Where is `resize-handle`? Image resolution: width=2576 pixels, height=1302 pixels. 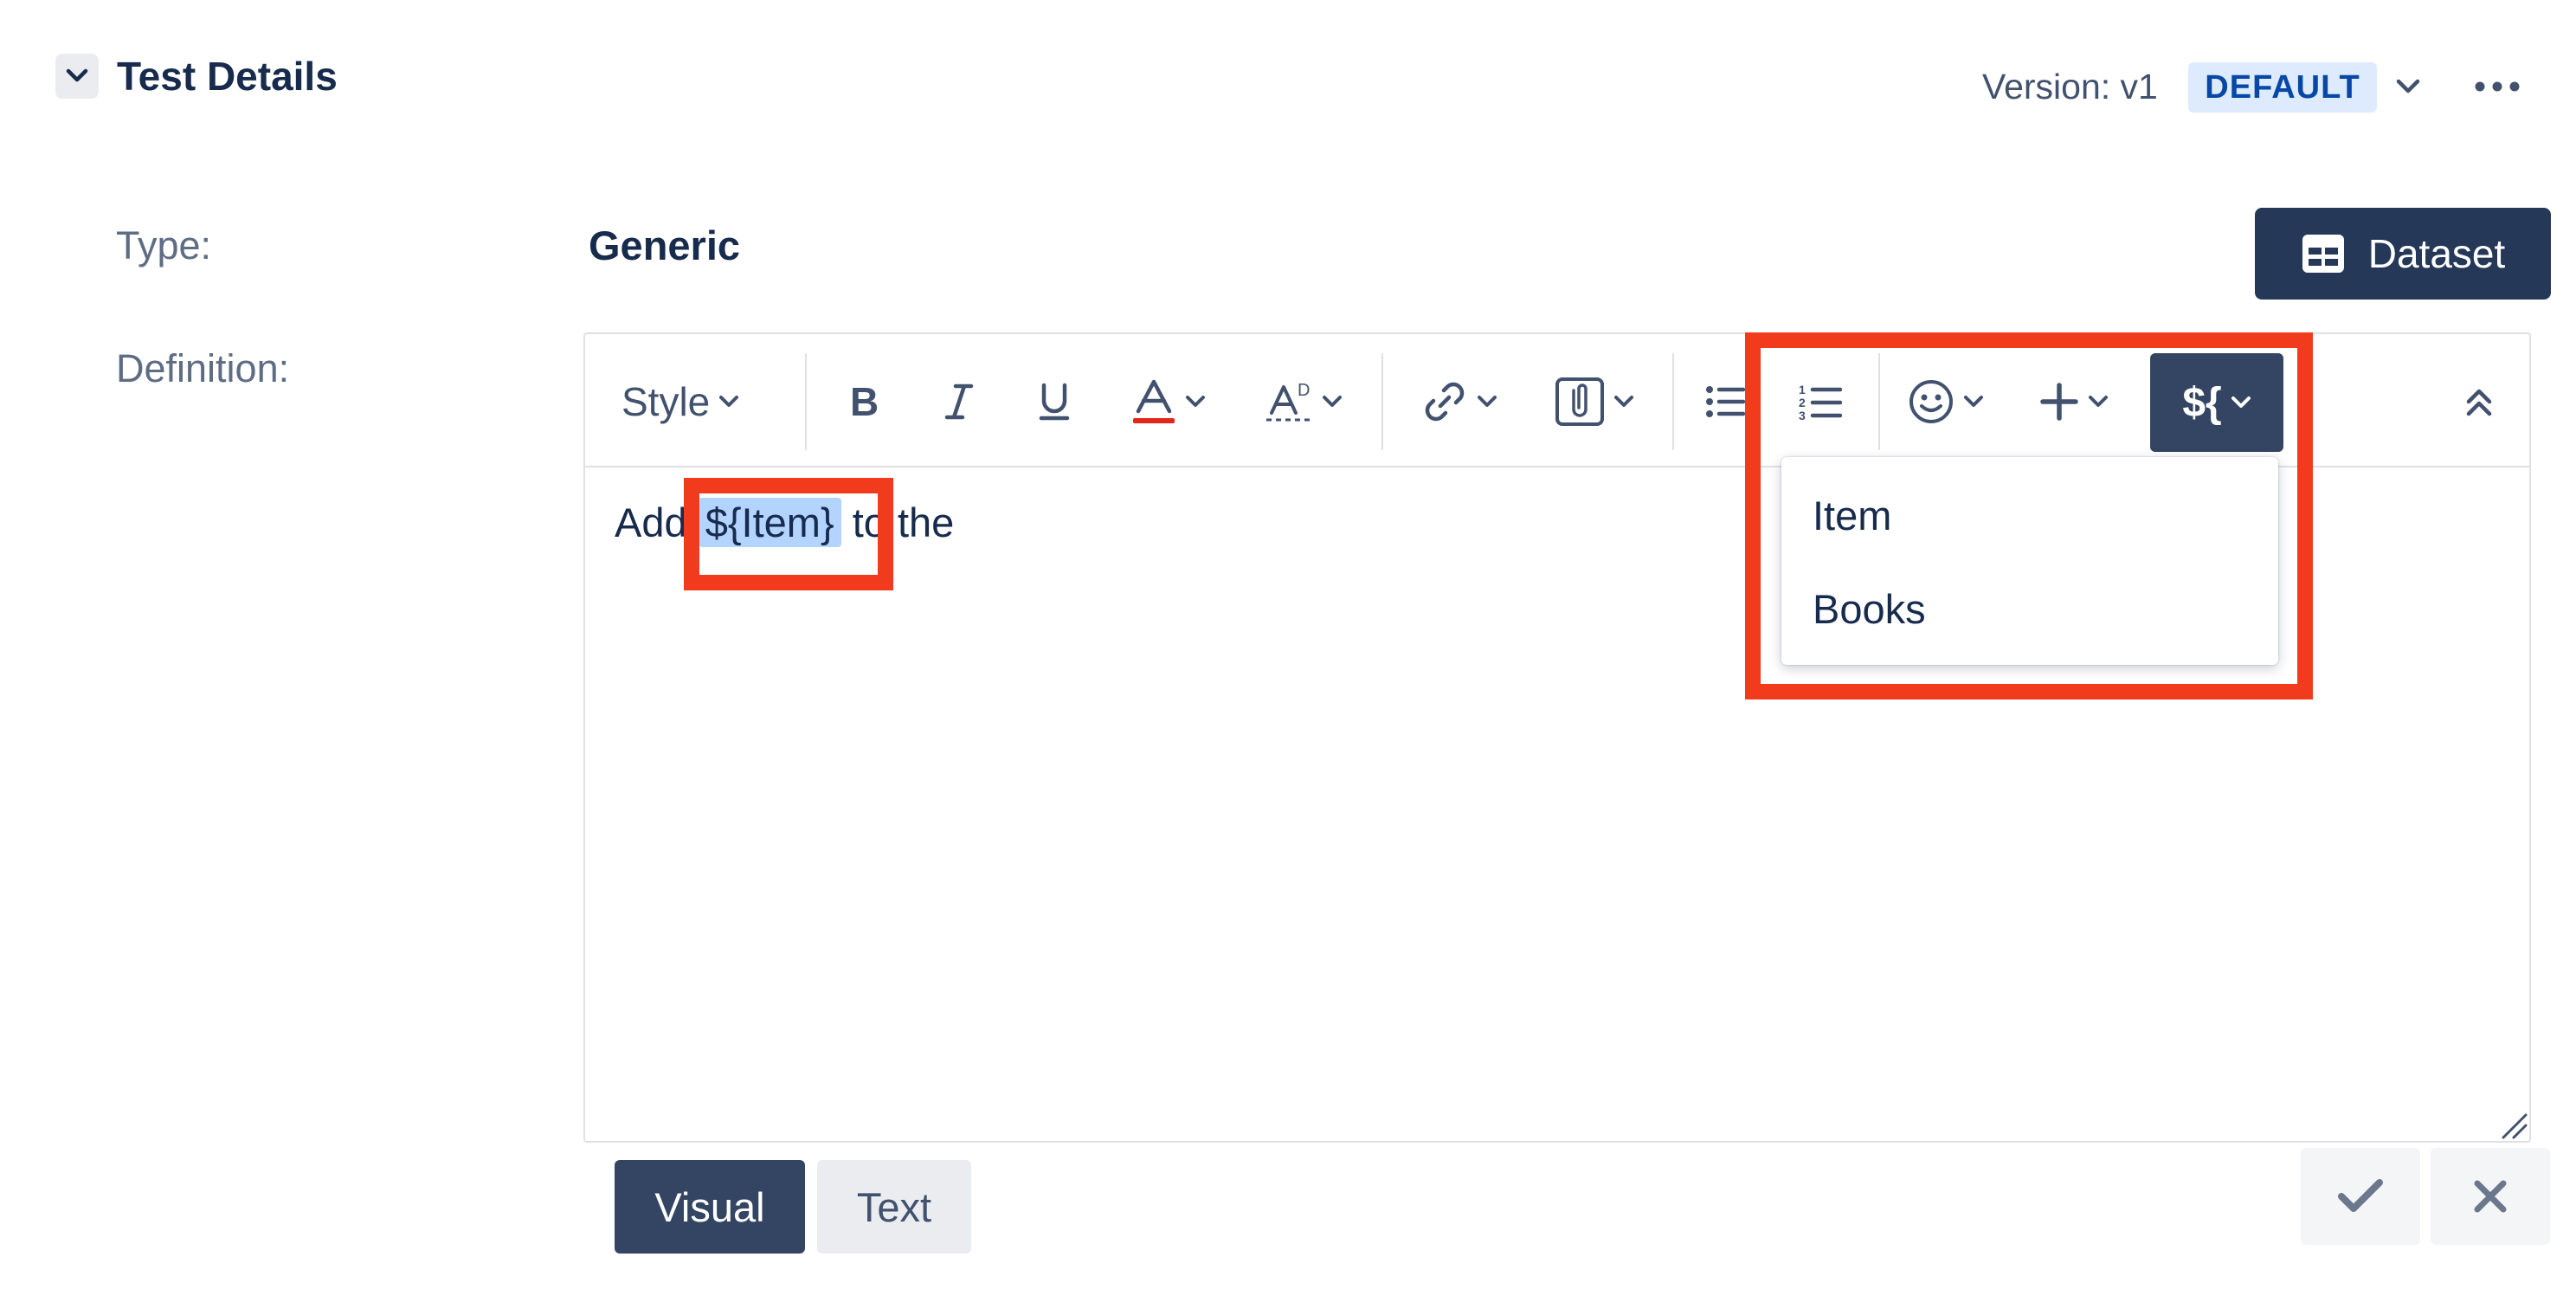 resize-handle is located at coordinates (2513, 1125).